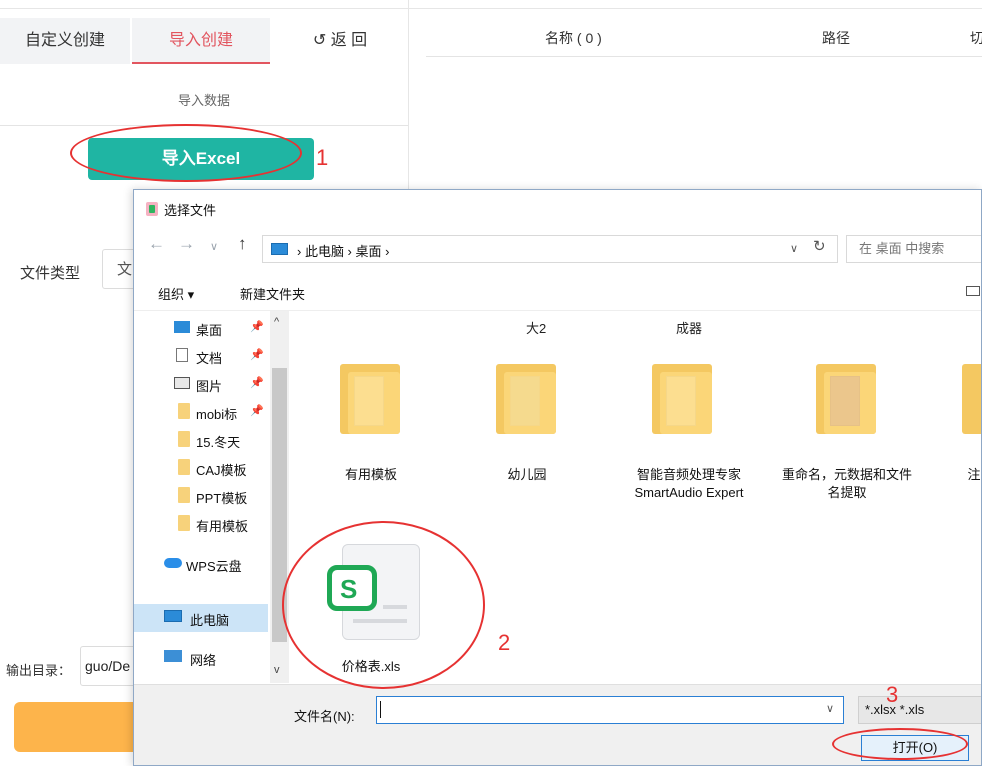 The width and height of the screenshot is (982, 766). I want to click on new-folder-button: 新建文件夹, so click(272, 293).